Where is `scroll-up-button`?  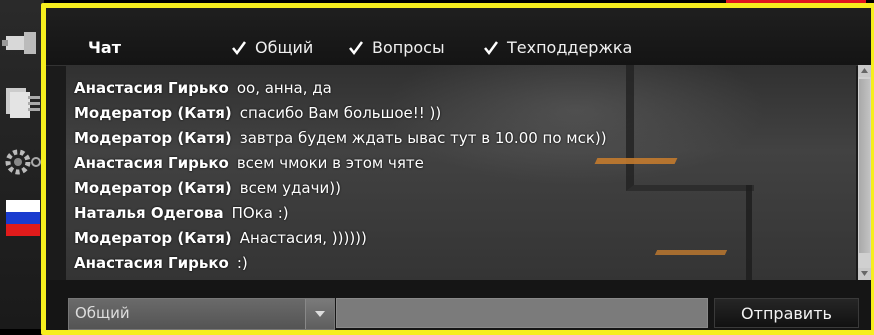
scroll-up-button is located at coordinates (864, 71).